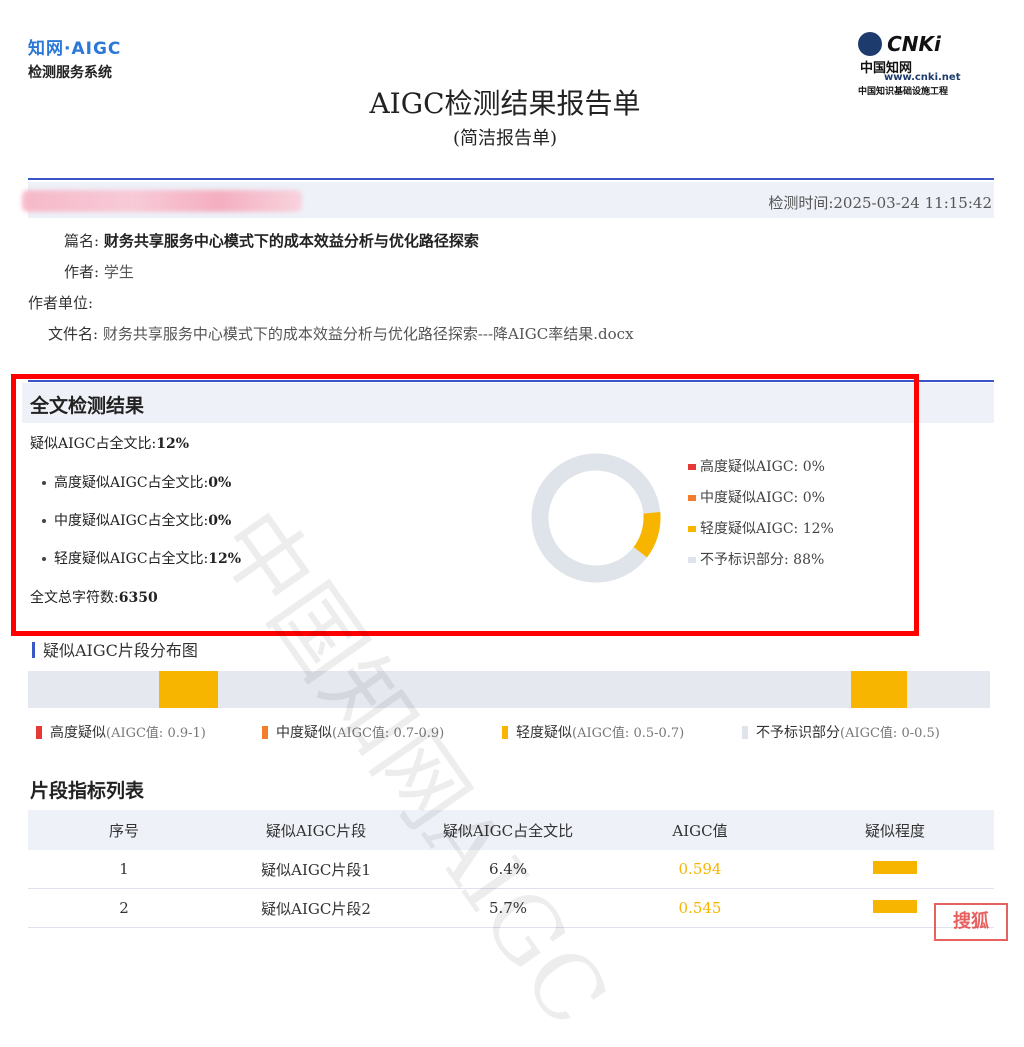 The height and width of the screenshot is (1047, 1024). What do you see at coordinates (505, 103) in the screenshot?
I see `report-title: AIGC检测结果报告单` at bounding box center [505, 103].